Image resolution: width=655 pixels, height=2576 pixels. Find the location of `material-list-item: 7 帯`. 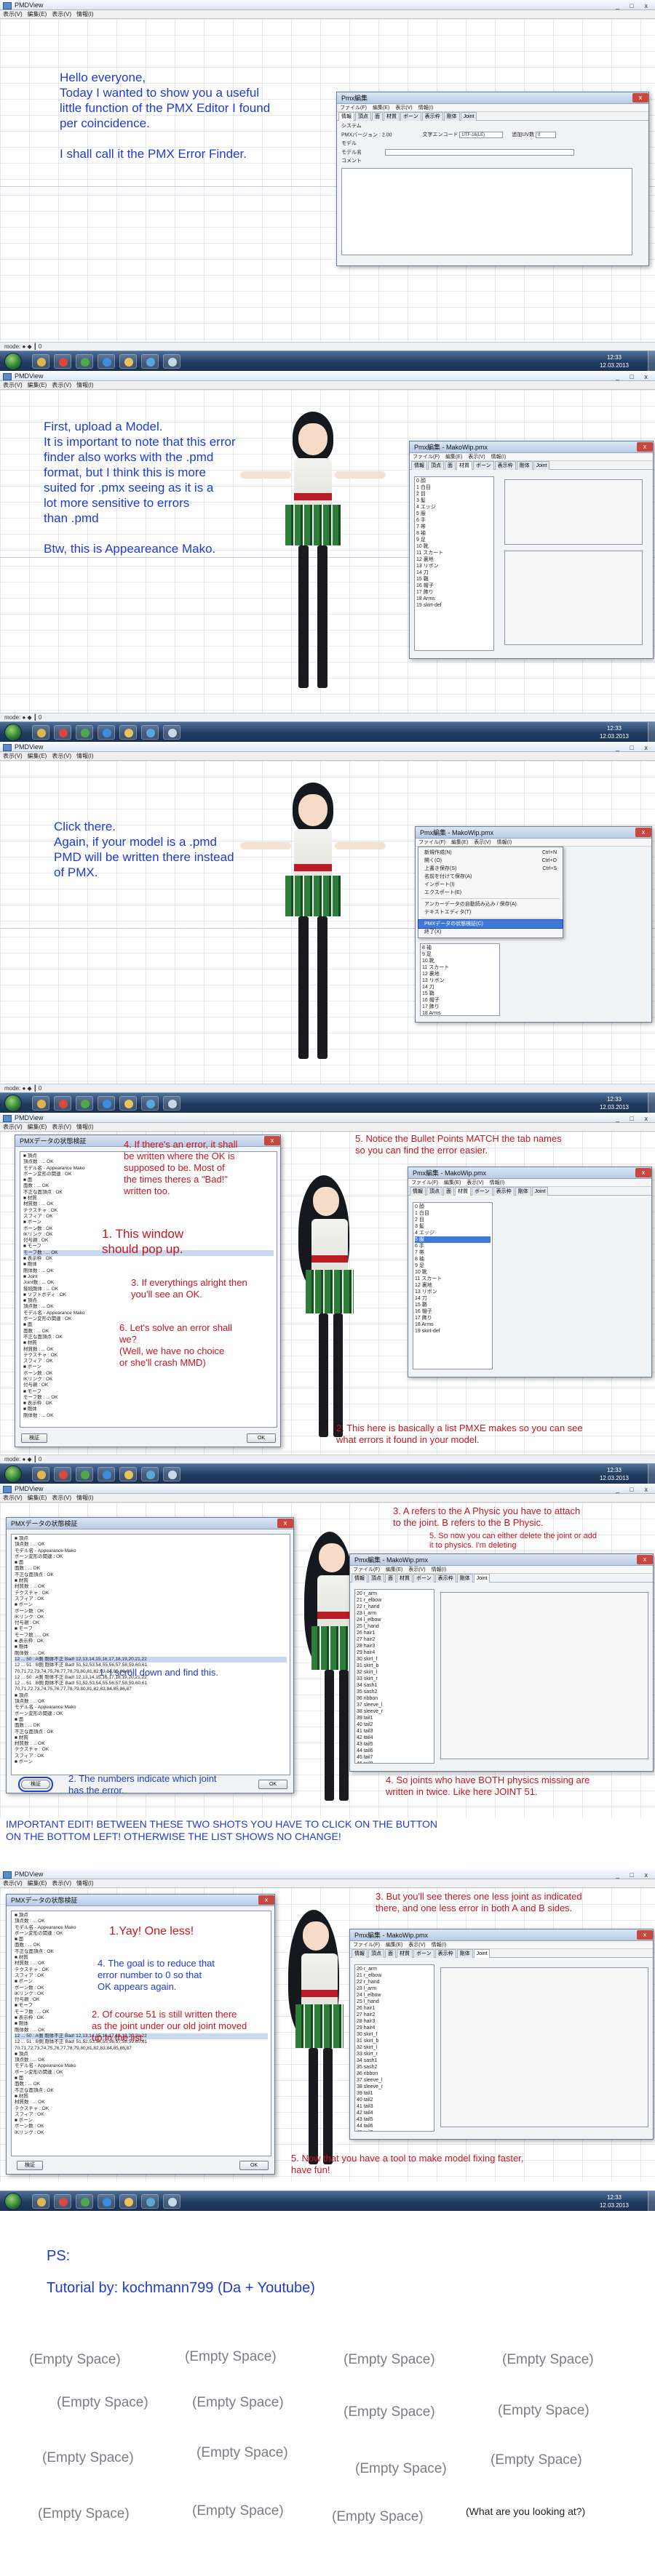

material-list-item: 7 帯 is located at coordinates (454, 527).